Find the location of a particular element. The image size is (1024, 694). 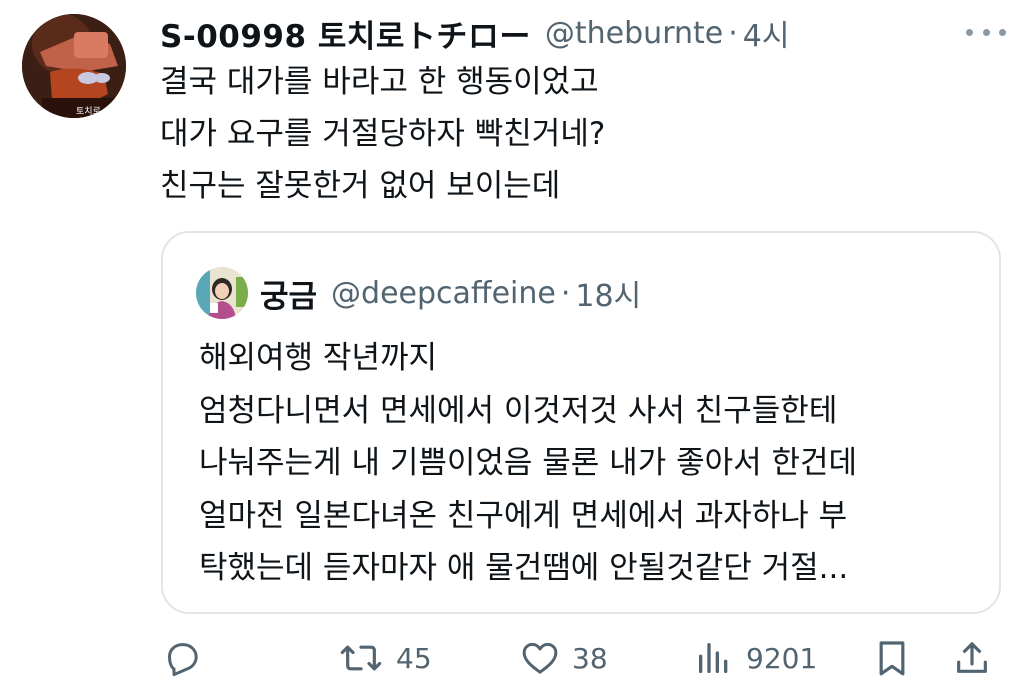

tweet-header: S-00998 토치로トチロー @theburnte · 4시 is located at coordinates (557, 33).